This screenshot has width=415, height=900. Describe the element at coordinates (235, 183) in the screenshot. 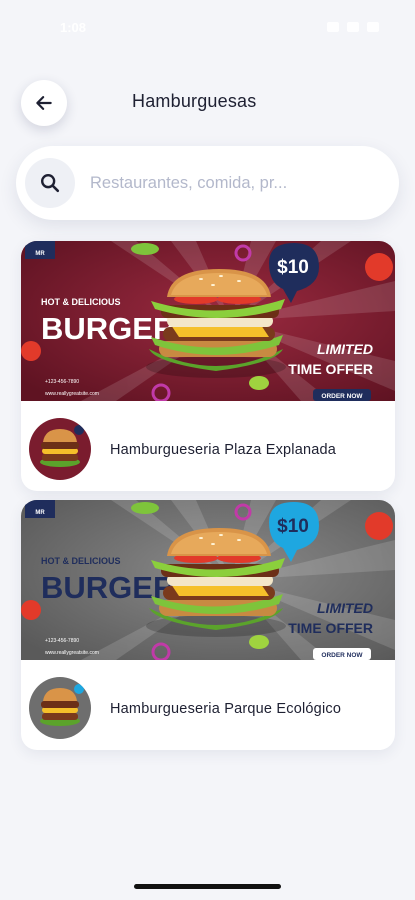

I see `search-input` at that location.